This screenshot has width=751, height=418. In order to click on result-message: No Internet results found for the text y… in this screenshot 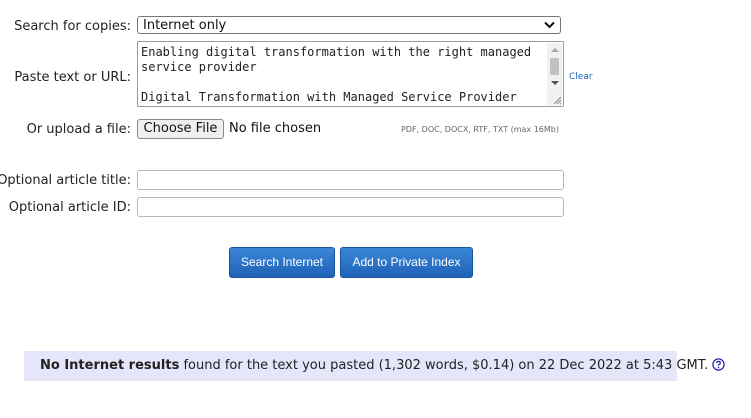, I will do `click(382, 365)`.